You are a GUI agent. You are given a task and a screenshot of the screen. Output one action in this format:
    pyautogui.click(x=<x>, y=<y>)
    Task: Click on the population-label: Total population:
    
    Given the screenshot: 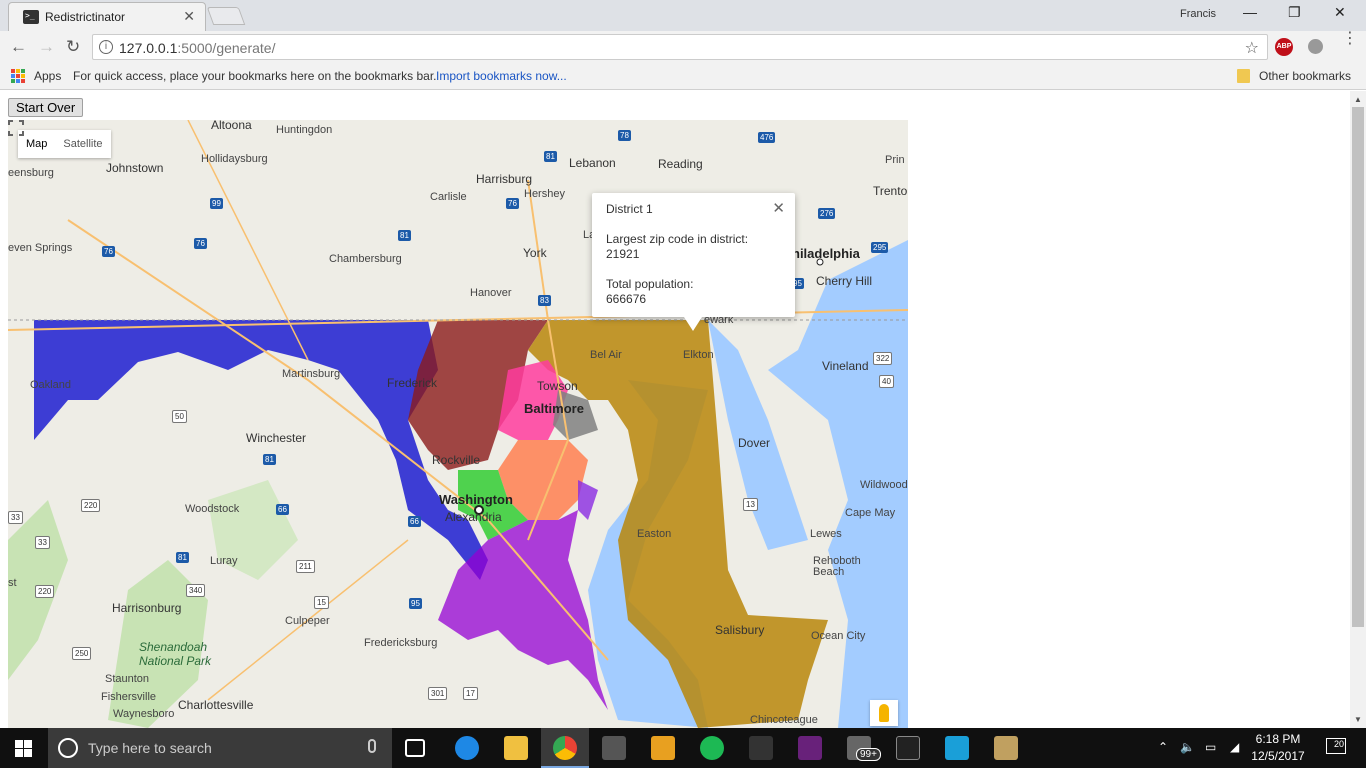 What is the action you would take?
    pyautogui.click(x=650, y=284)
    